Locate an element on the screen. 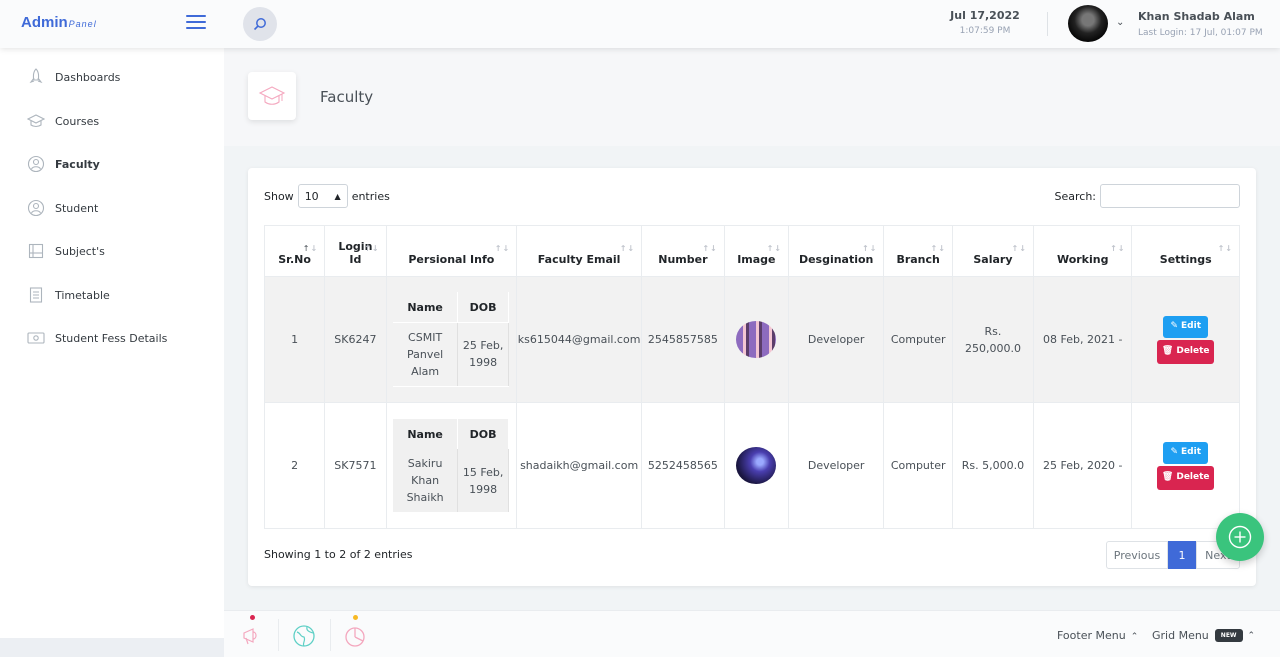  column-header: Login Id ↑↓ is located at coordinates (355, 251).